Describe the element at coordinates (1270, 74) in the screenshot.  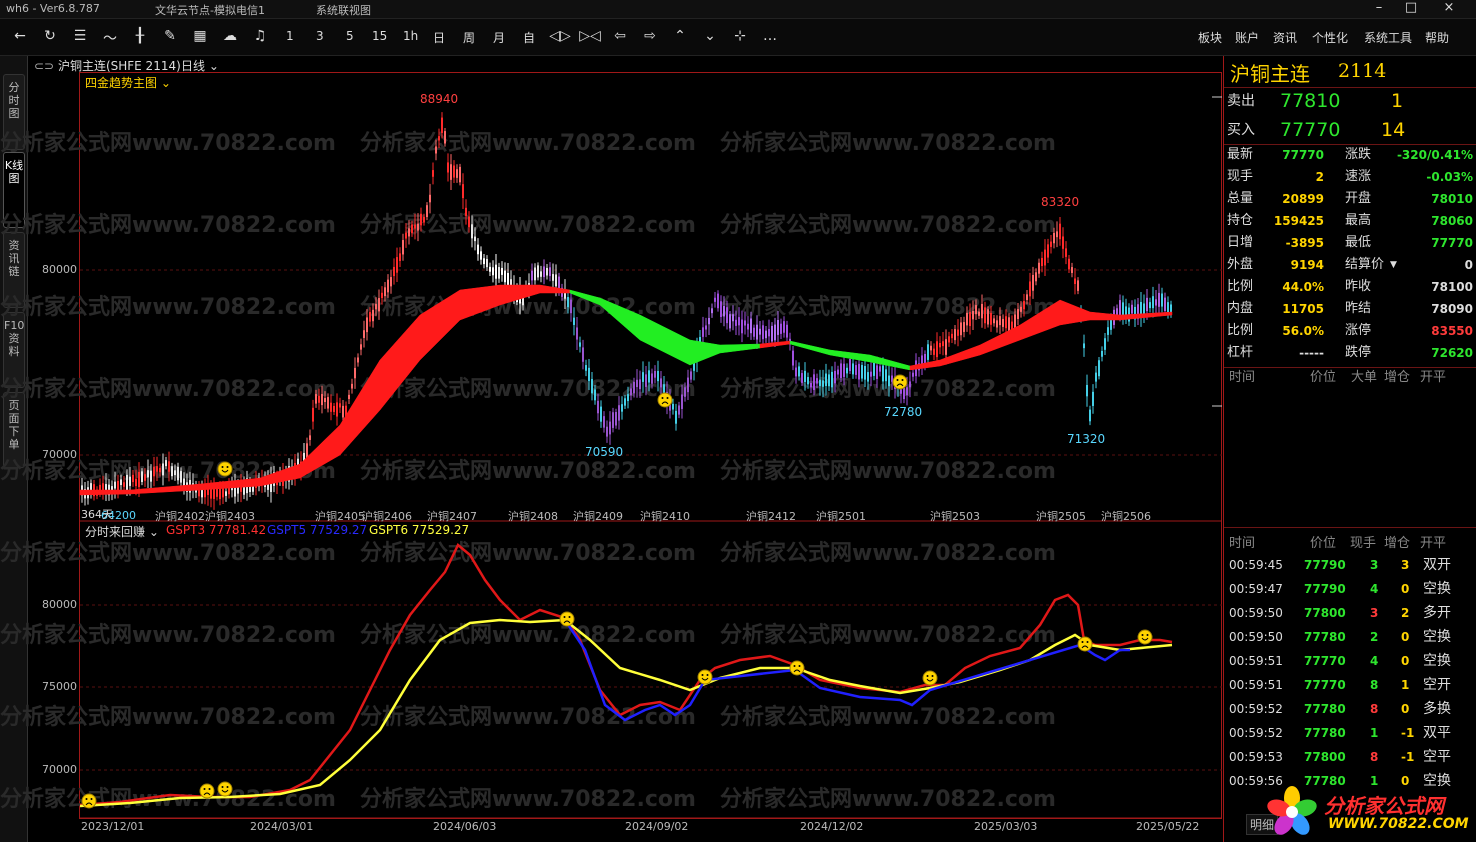
I see `quote-name: 沪铜主连` at that location.